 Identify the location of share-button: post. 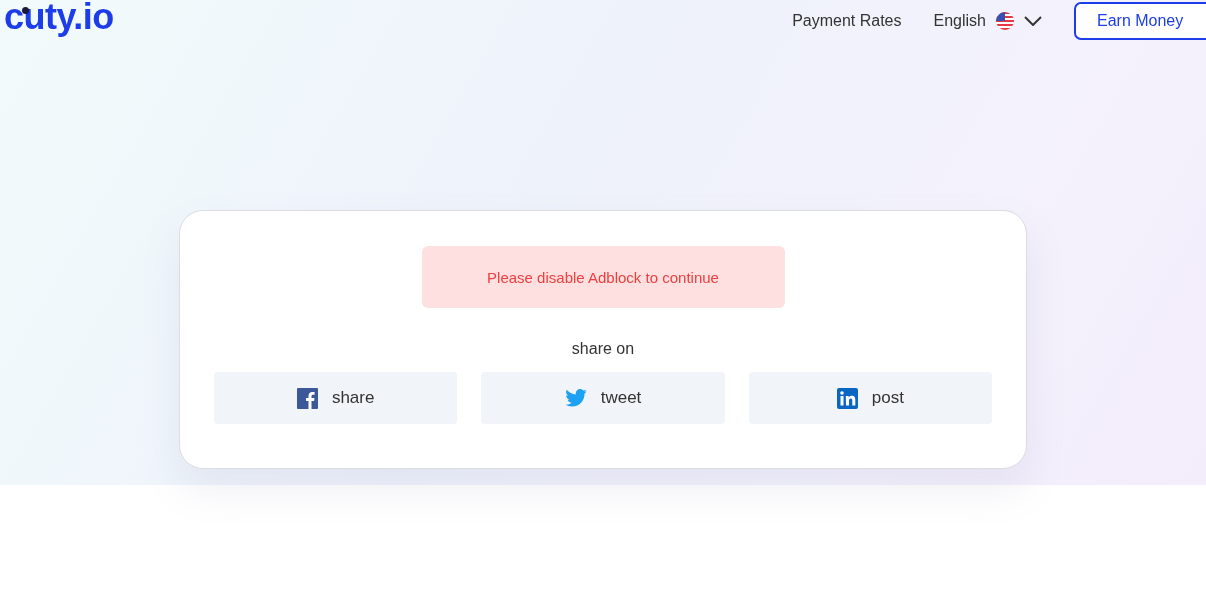
(870, 398).